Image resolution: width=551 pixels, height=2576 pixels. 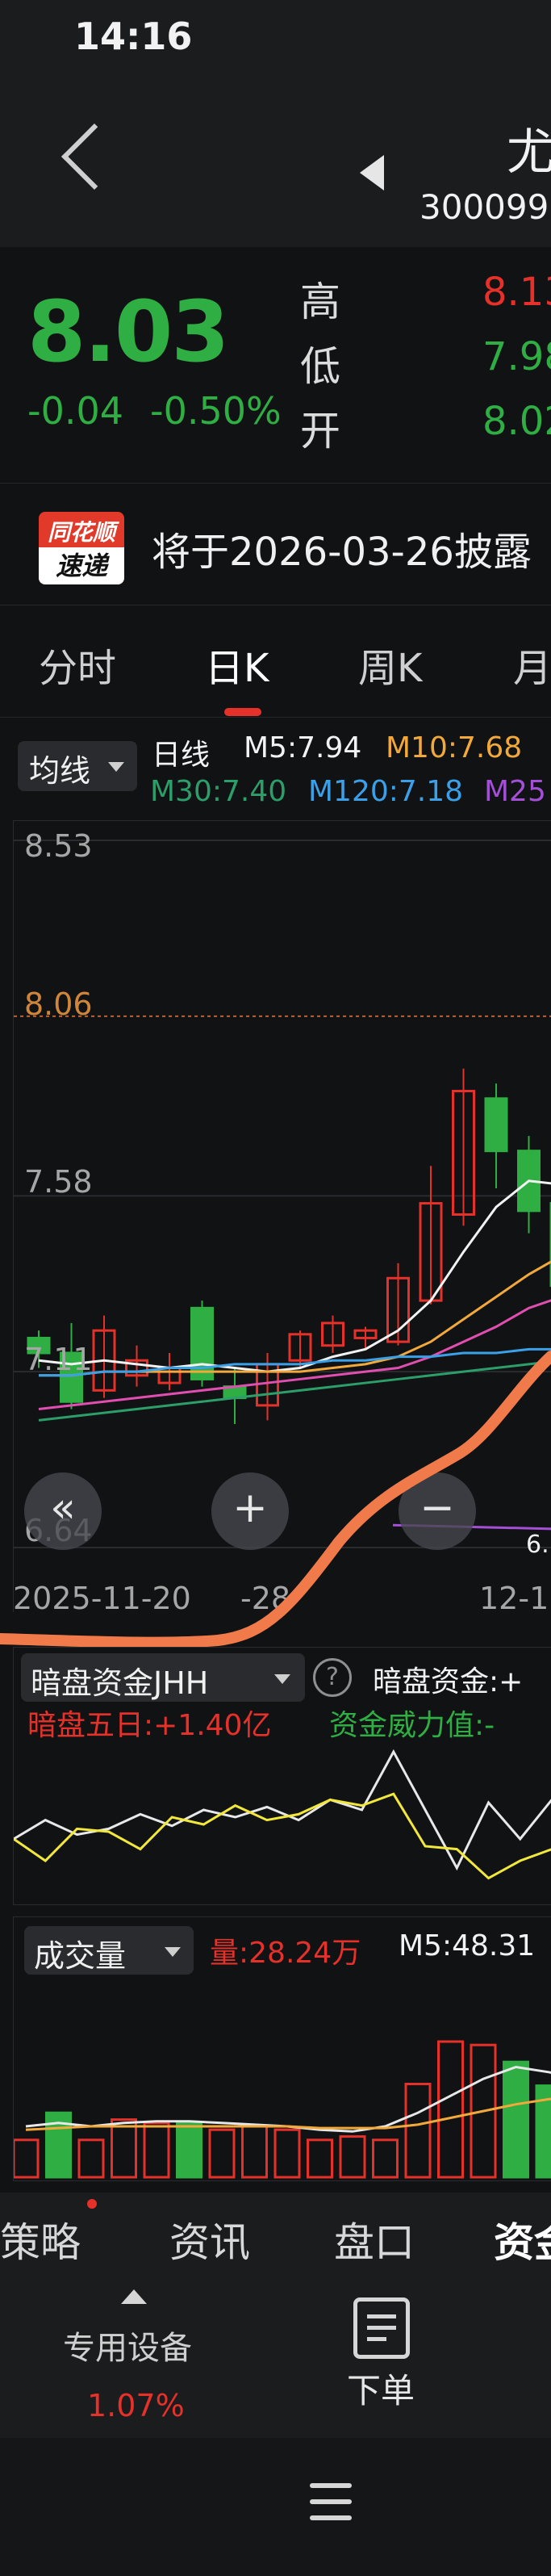 What do you see at coordinates (149, 1725) in the screenshot?
I see `dark-pool-five-day: 暗盘五日:+1.40亿` at bounding box center [149, 1725].